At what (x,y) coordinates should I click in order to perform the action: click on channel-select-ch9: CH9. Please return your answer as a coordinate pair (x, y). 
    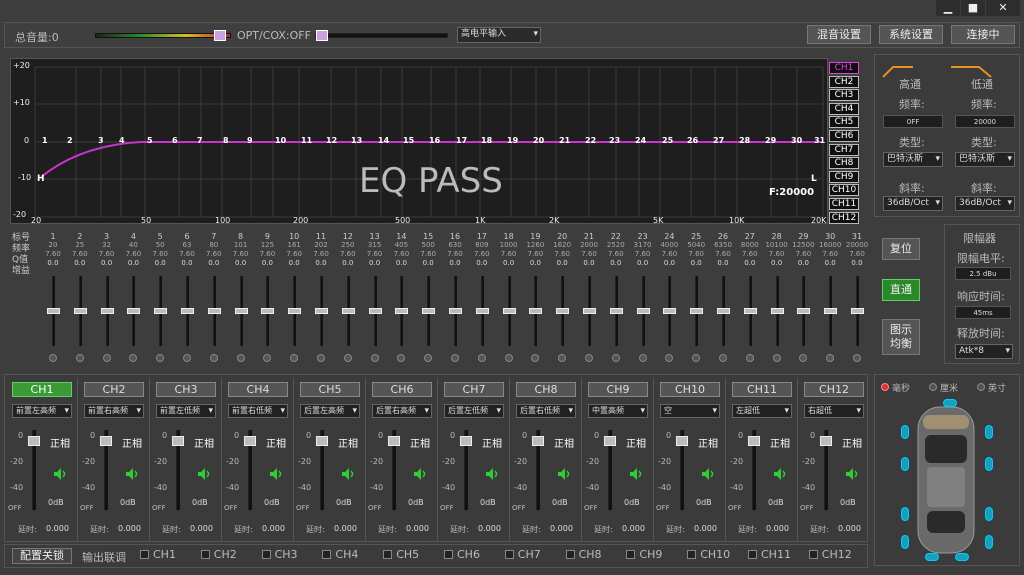
    Looking at the image, I should click on (844, 176).